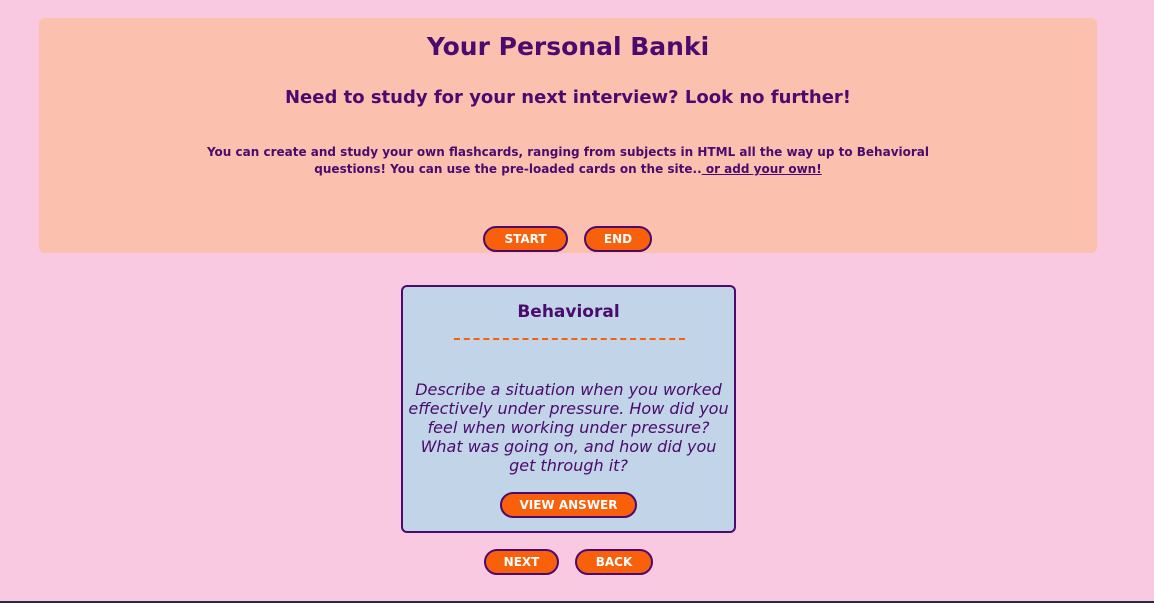 This screenshot has height=603, width=1154. I want to click on start-button: START, so click(525, 239).